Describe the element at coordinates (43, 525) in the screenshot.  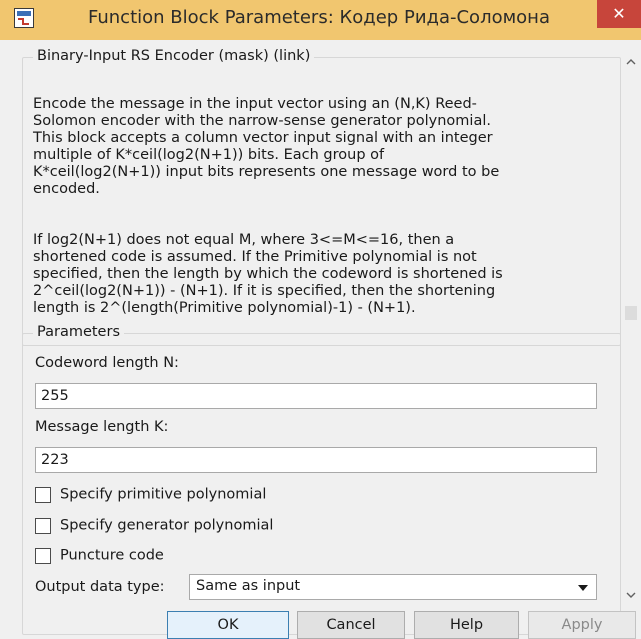
I see `generator-polynomial-checkbox` at that location.